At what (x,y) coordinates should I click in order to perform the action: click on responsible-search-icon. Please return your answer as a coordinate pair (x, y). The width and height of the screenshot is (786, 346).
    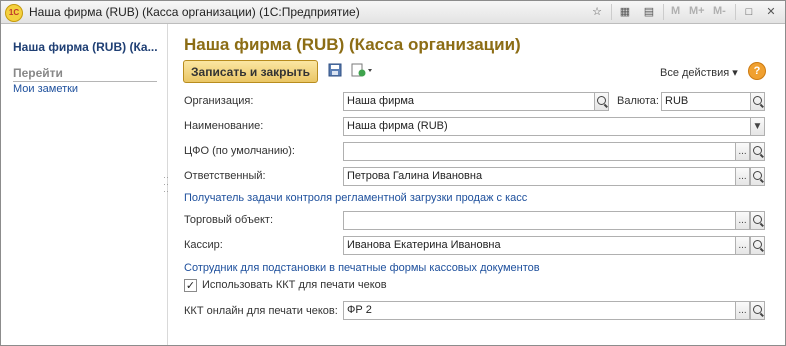
    Looking at the image, I should click on (757, 176).